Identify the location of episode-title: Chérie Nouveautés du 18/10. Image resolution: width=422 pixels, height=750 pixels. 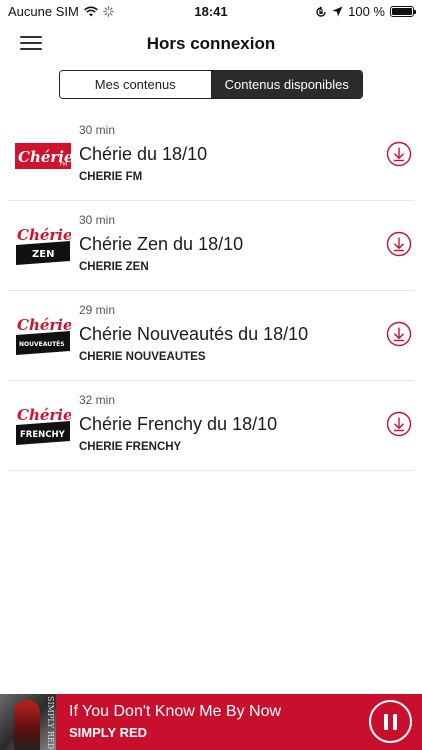
(194, 334).